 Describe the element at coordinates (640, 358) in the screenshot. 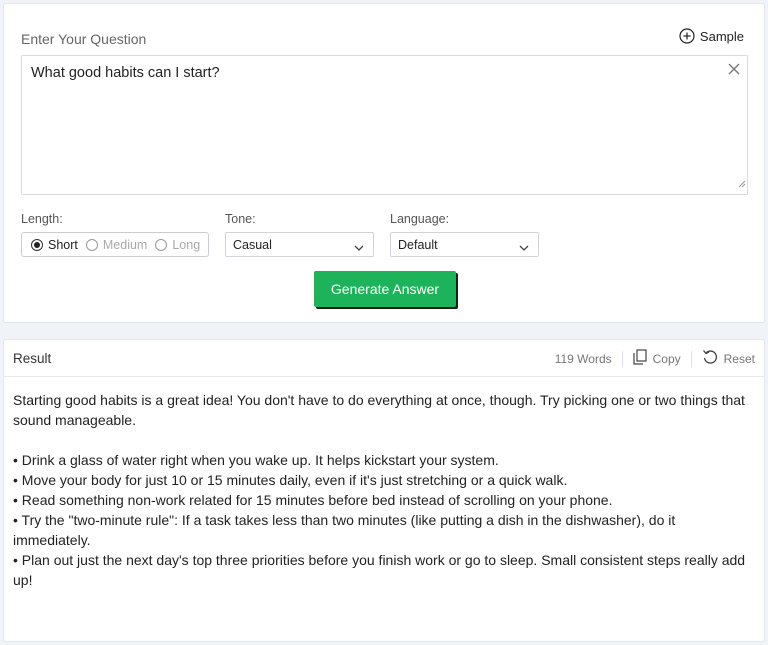

I see `copy-icon` at that location.